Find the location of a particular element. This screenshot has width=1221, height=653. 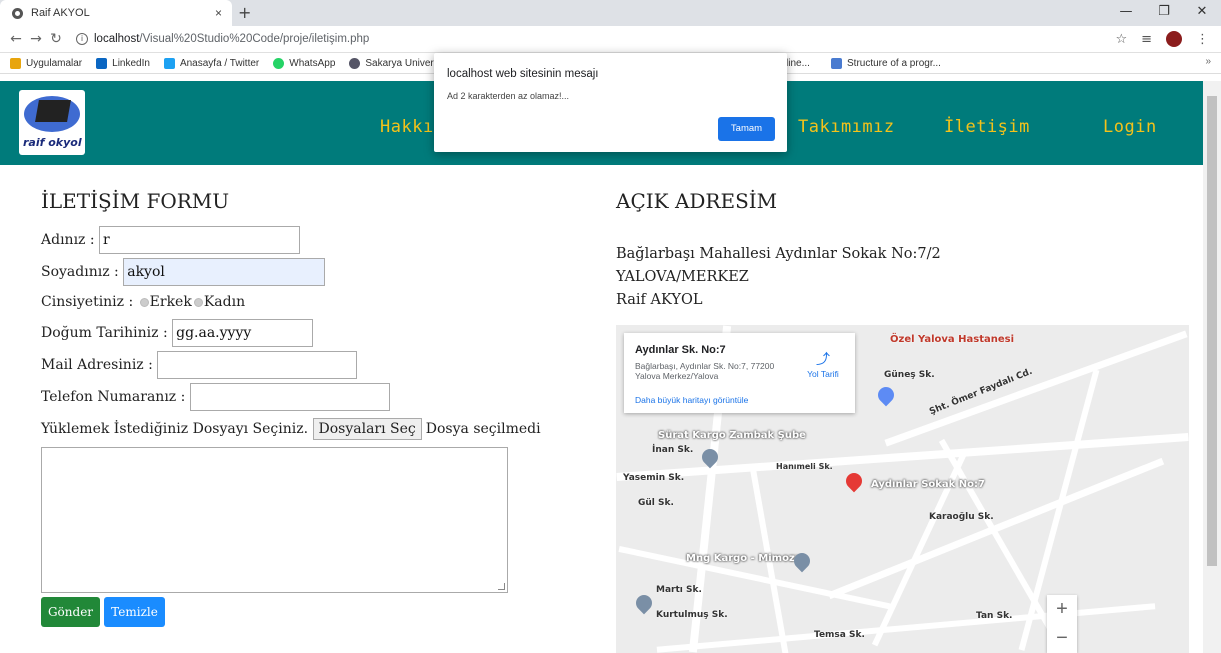

close-window-icon: ✕ is located at coordinates (1202, 13).